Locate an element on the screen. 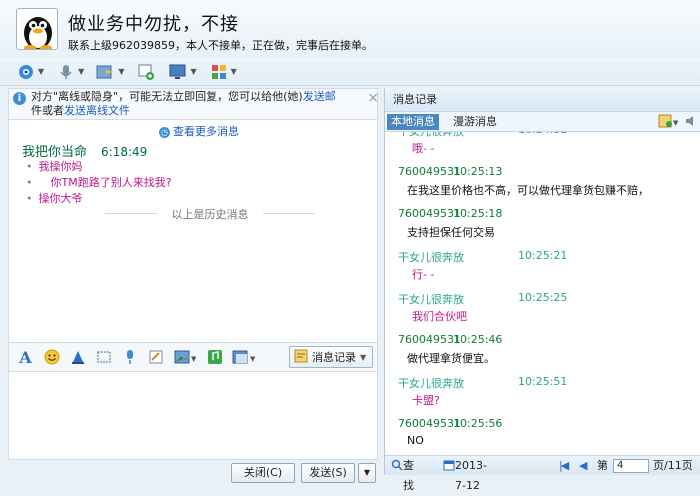 Image resolution: width=700 pixels, height=496 pixels. log-time: 10:25:13 is located at coordinates (478, 171).